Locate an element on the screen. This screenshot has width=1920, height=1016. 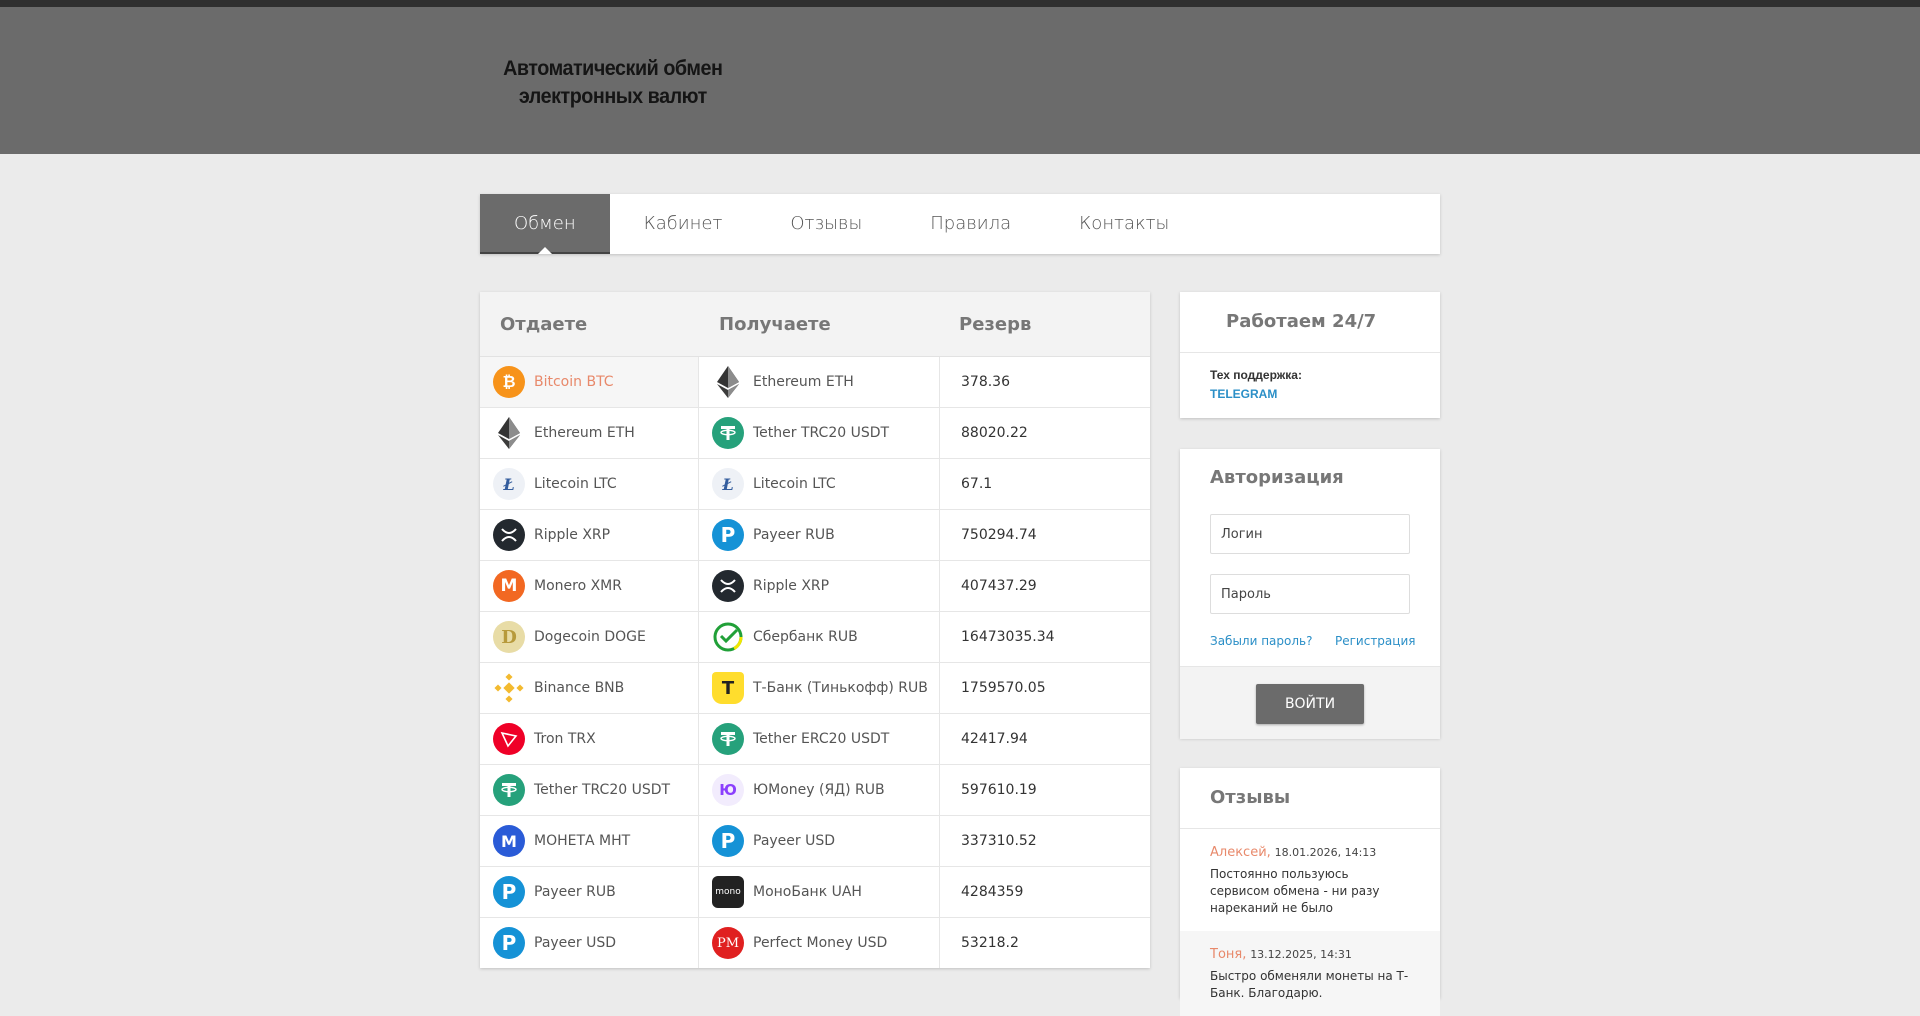
get-currency-cell: P Payeer USD is located at coordinates (819, 841).